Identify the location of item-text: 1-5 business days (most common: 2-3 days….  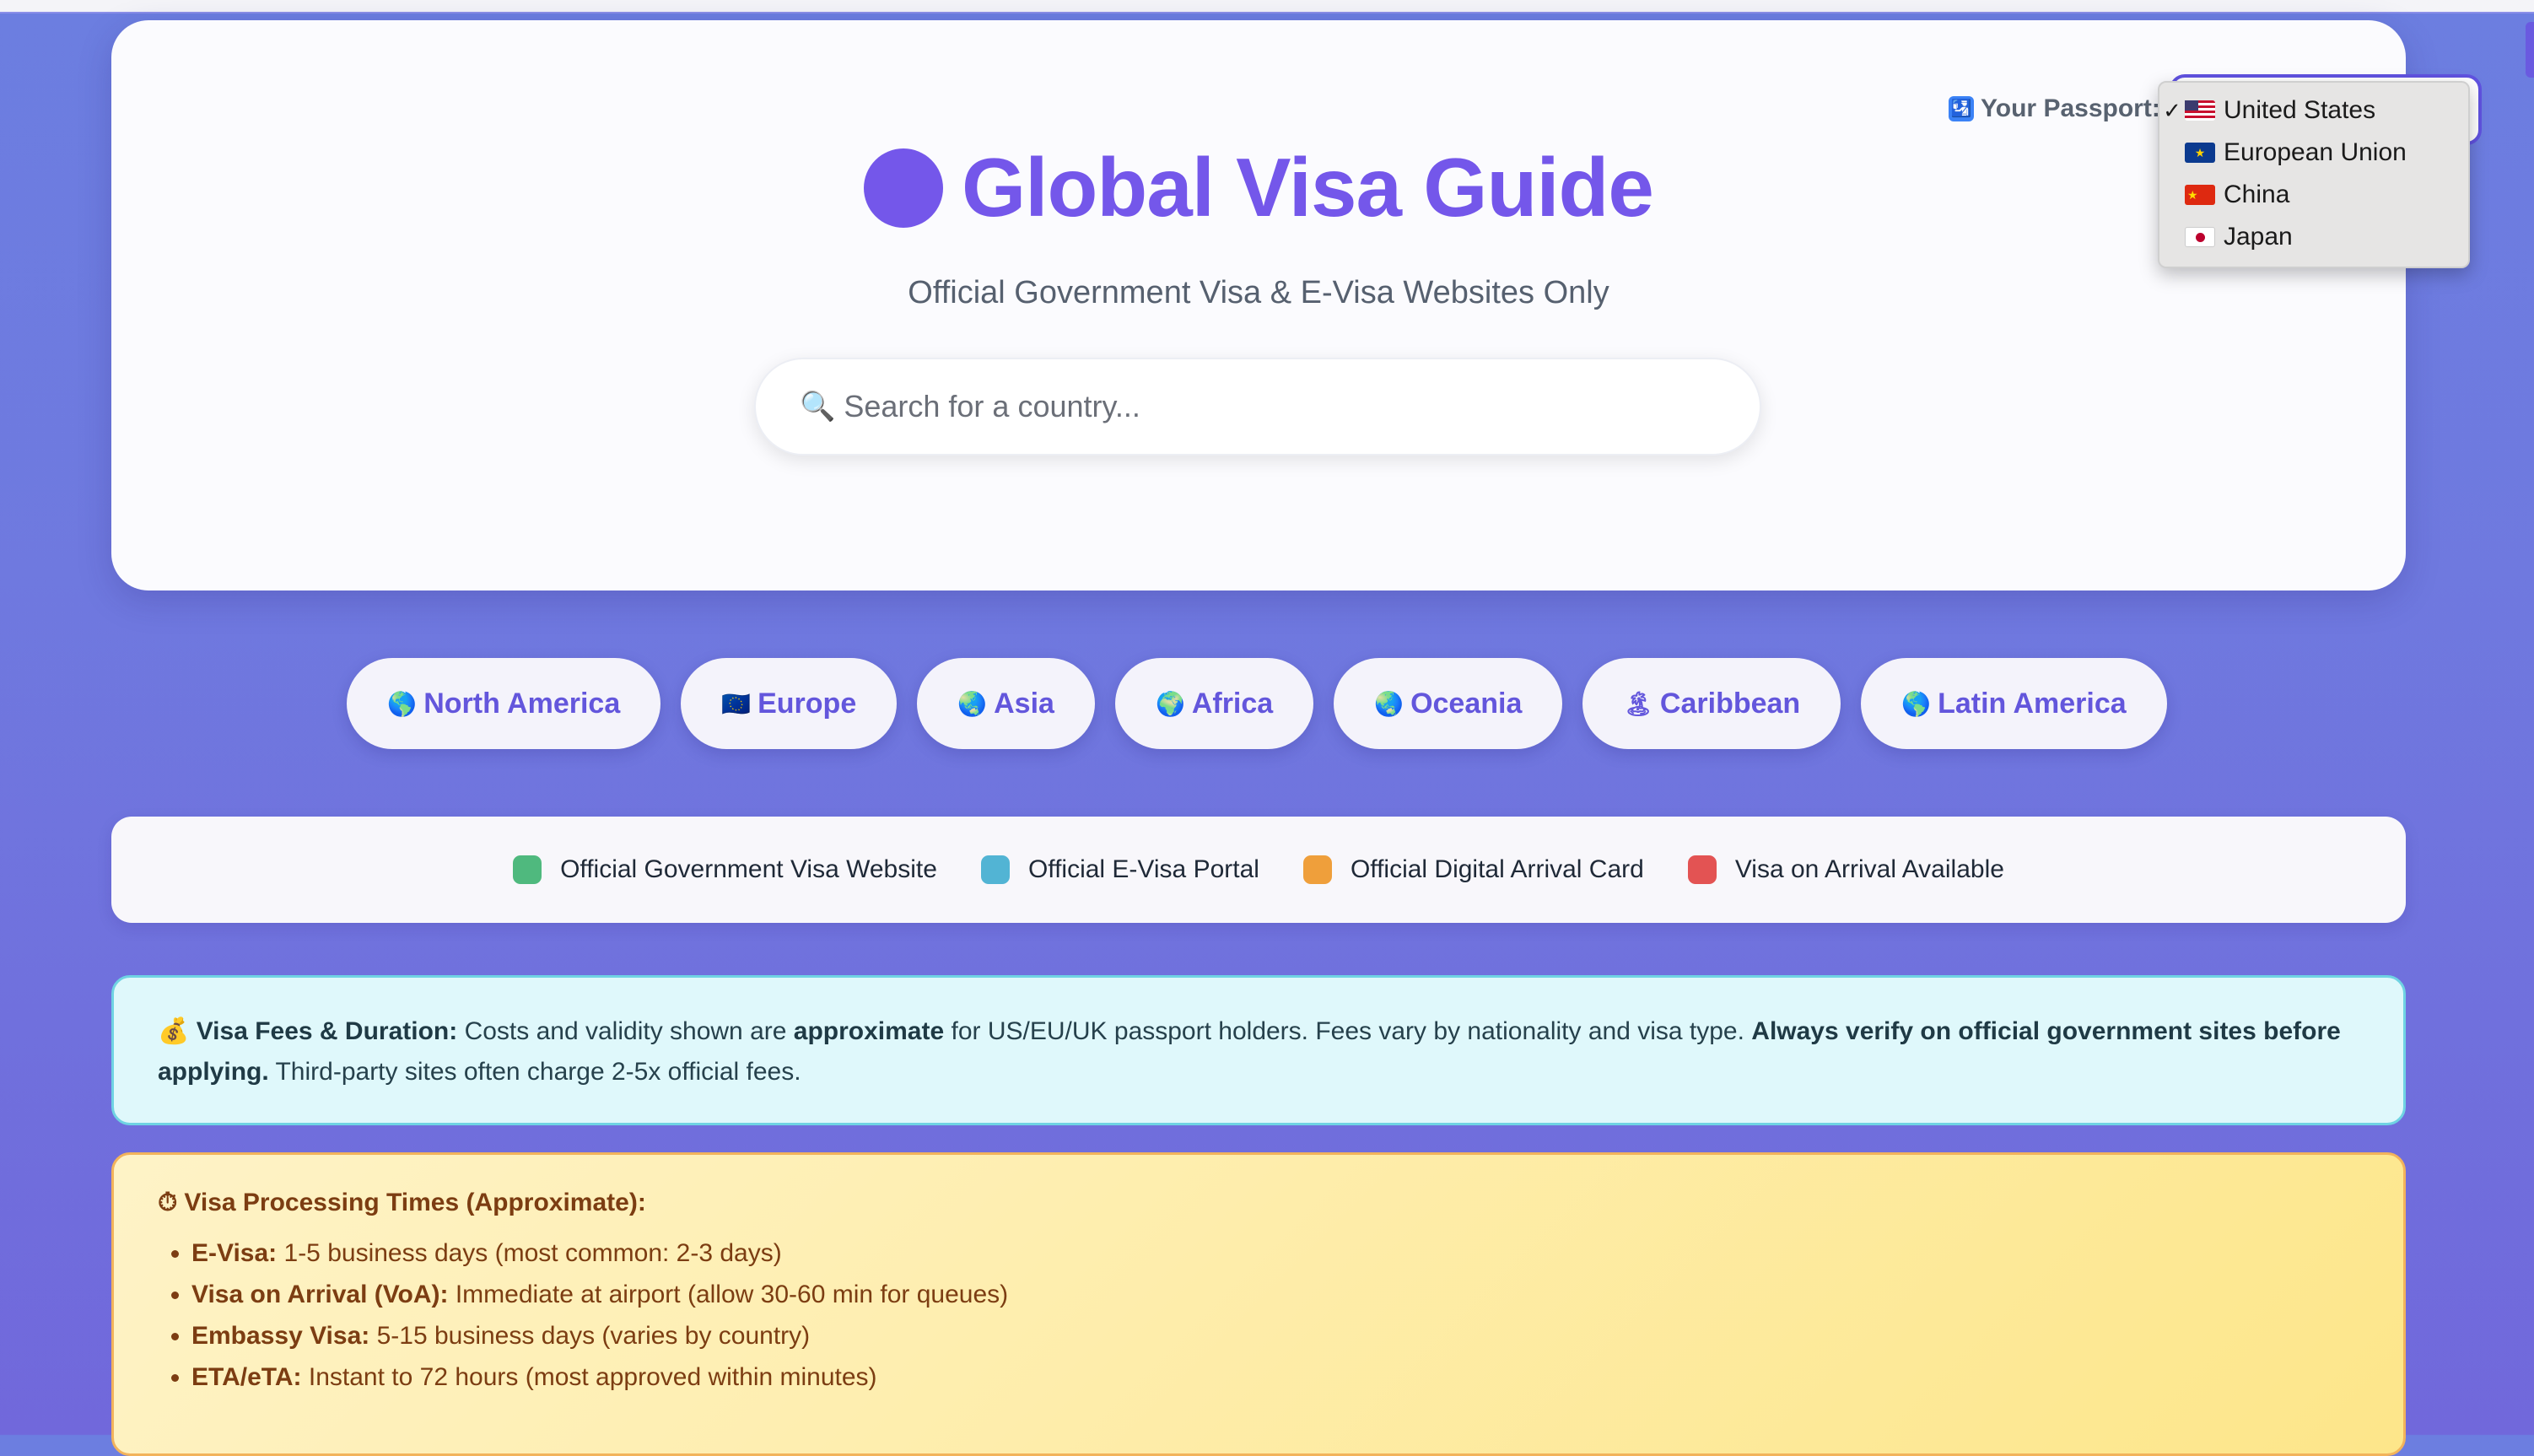
(529, 1253).